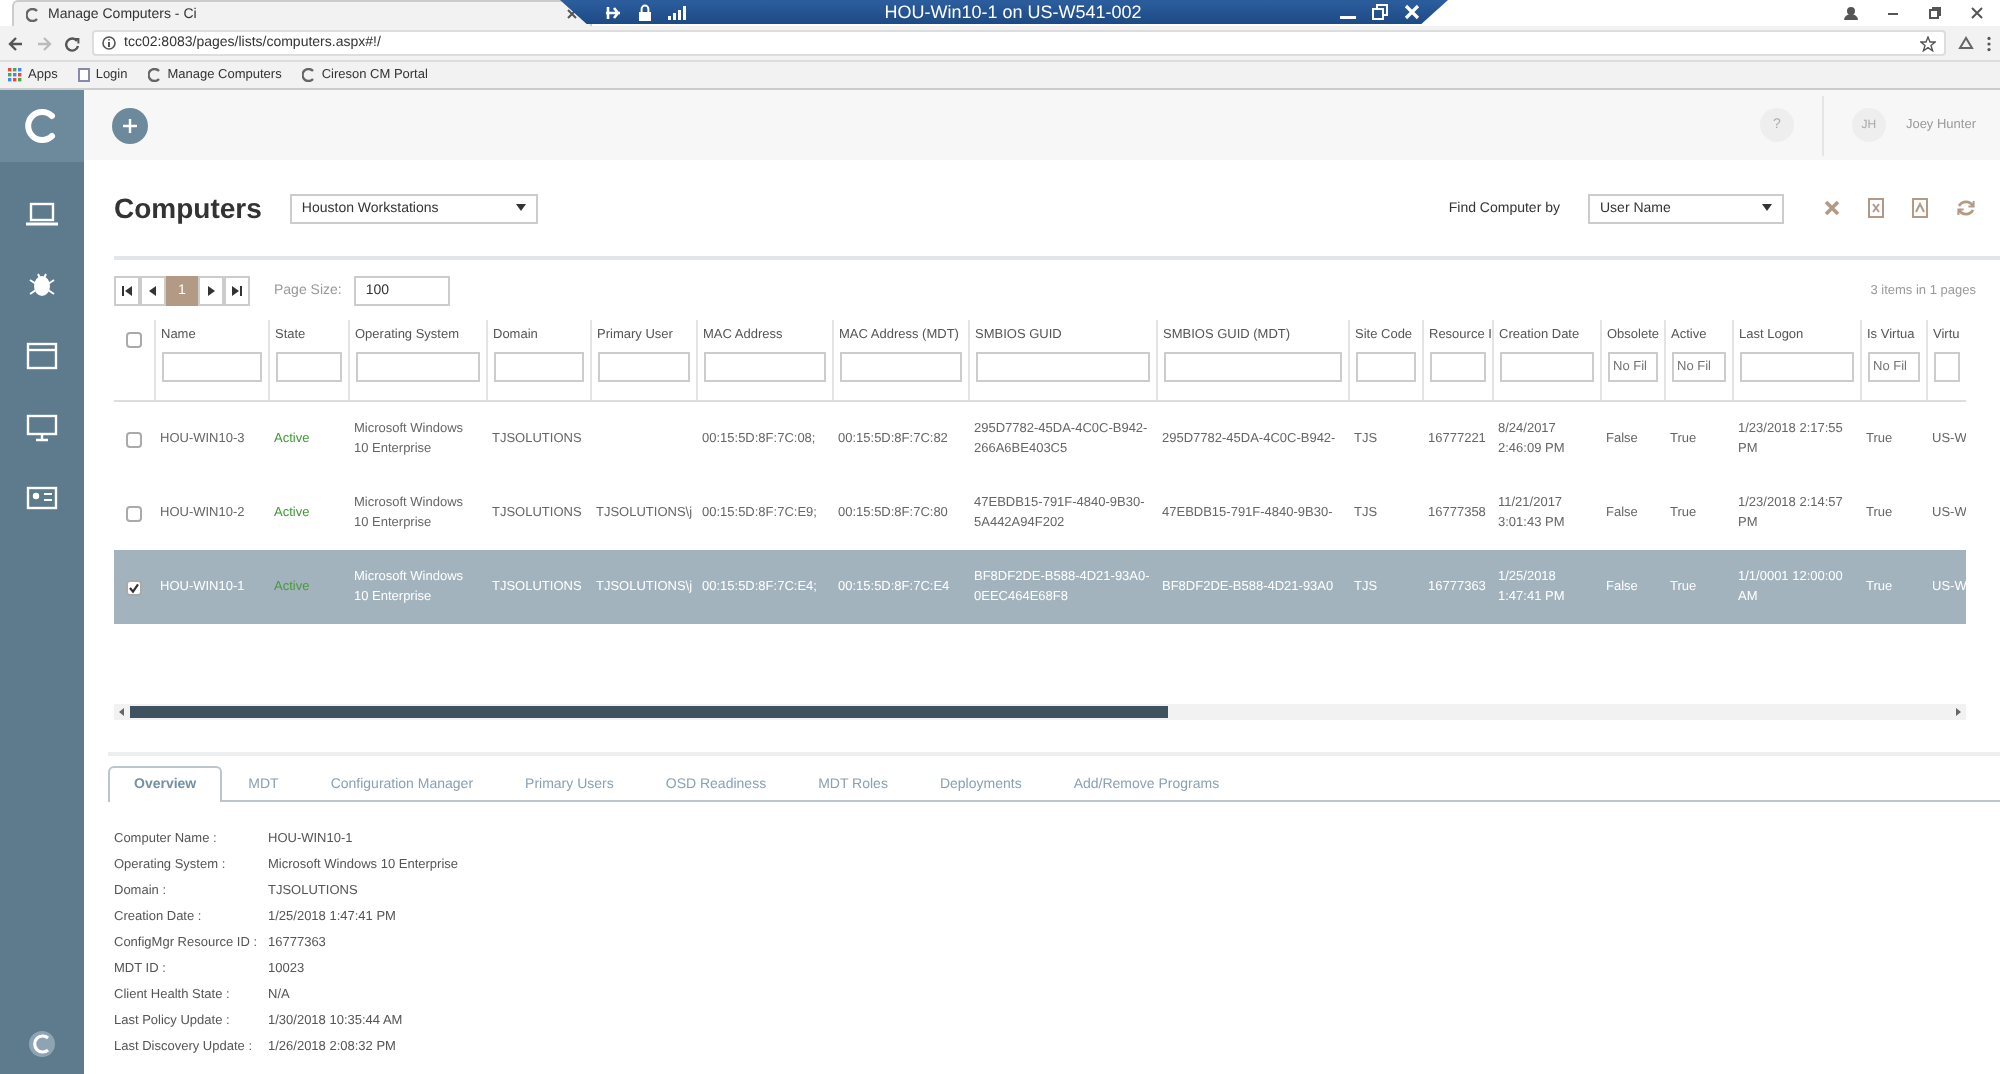 The width and height of the screenshot is (2000, 1074). Describe the element at coordinates (1966, 208) in the screenshot. I see `refresh-icon` at that location.